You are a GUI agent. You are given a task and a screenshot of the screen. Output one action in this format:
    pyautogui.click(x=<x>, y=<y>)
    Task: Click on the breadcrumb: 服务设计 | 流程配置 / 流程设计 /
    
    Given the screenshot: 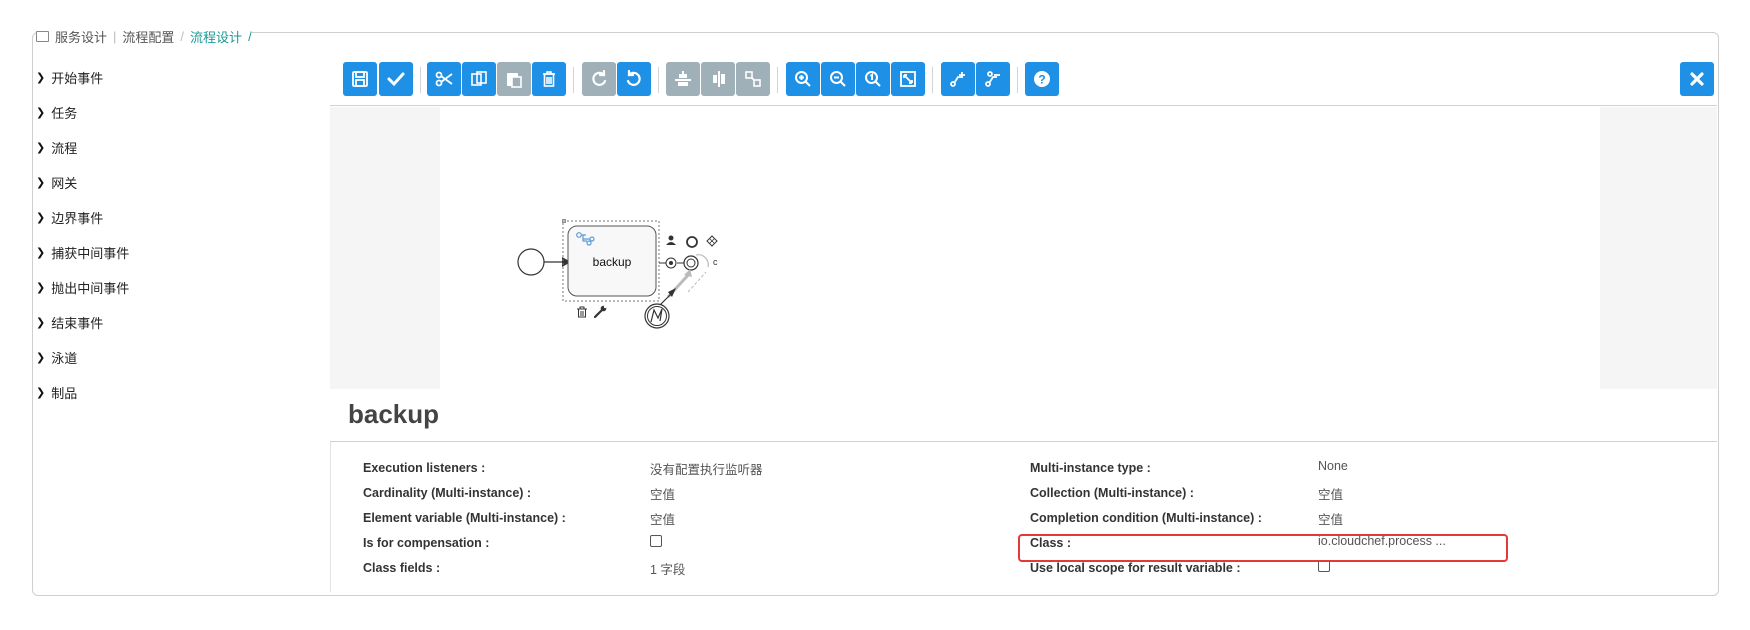 What is the action you would take?
    pyautogui.click(x=144, y=36)
    